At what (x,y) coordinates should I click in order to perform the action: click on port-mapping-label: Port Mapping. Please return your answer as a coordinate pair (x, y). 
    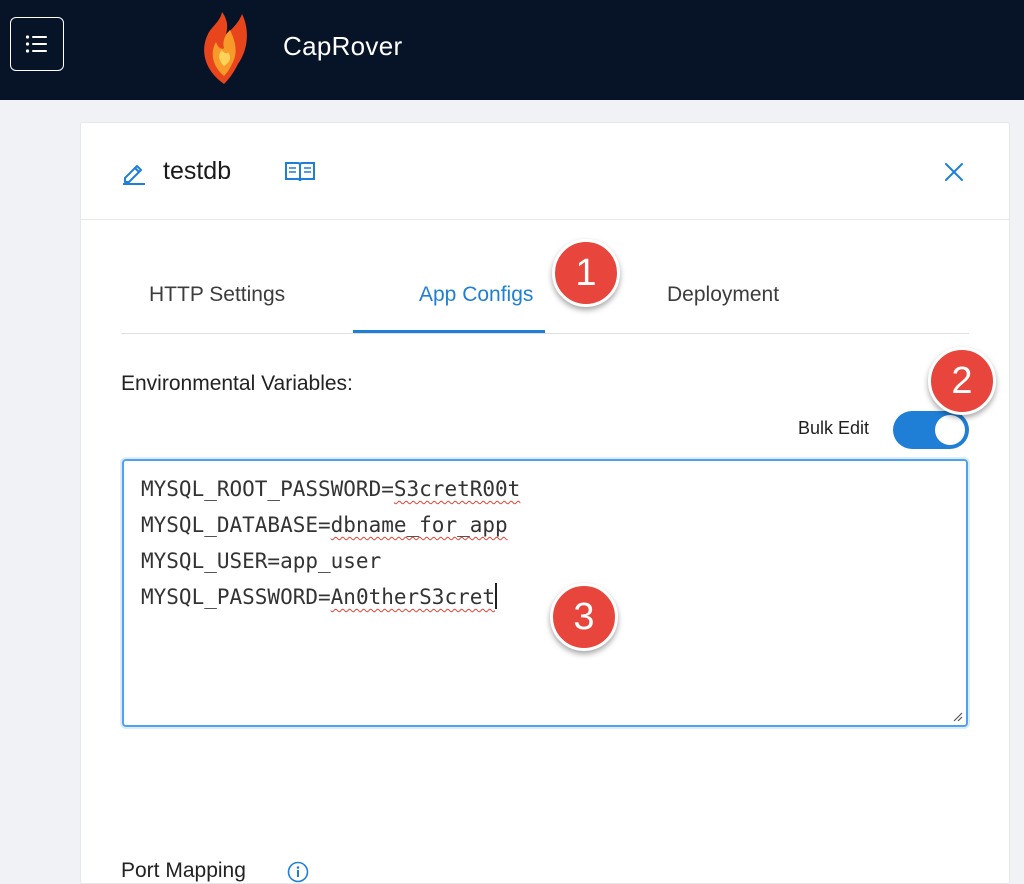
    Looking at the image, I should click on (183, 870).